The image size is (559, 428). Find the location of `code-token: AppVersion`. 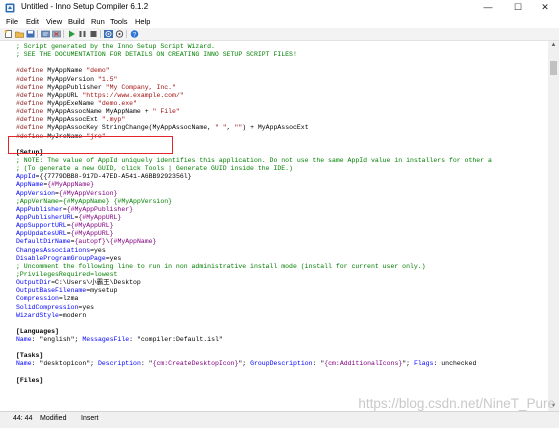

code-token: AppVersion is located at coordinates (36, 193).